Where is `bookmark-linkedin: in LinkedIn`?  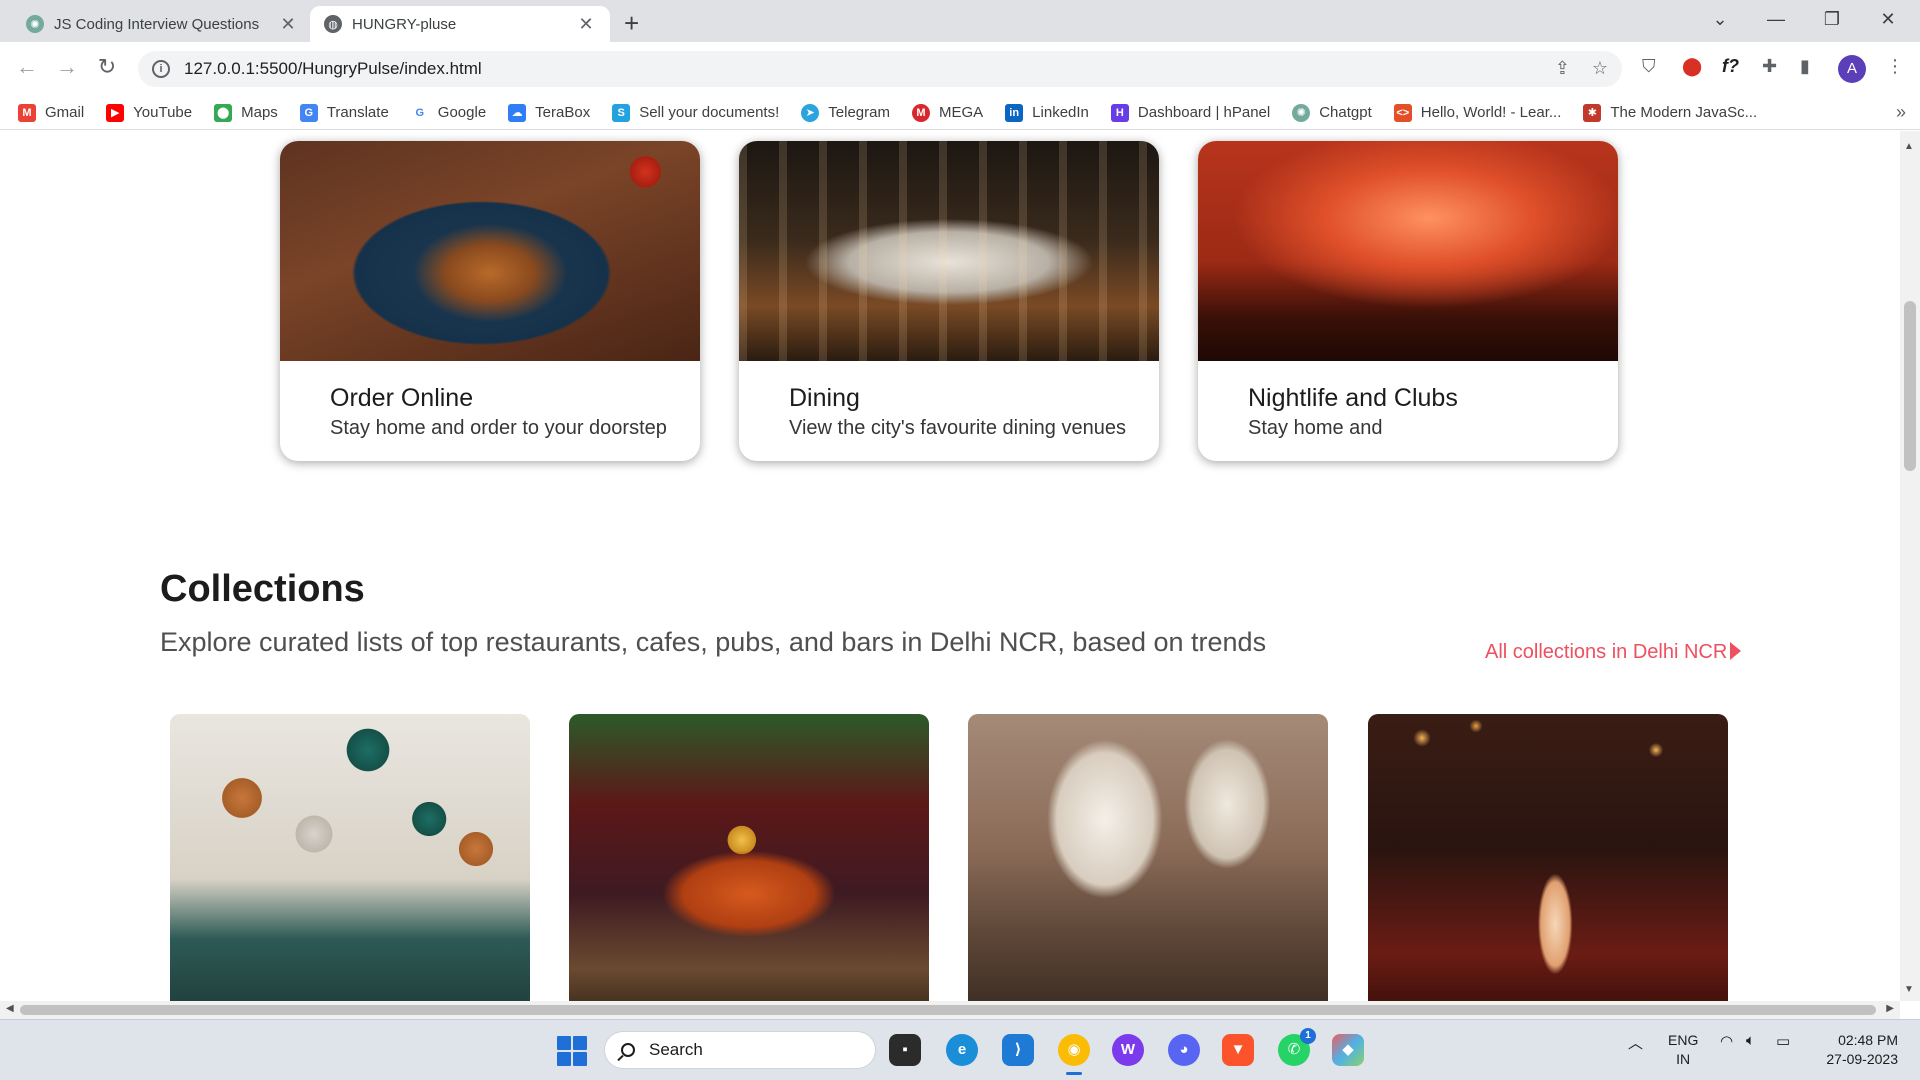 bookmark-linkedin: in LinkedIn is located at coordinates (1047, 112).